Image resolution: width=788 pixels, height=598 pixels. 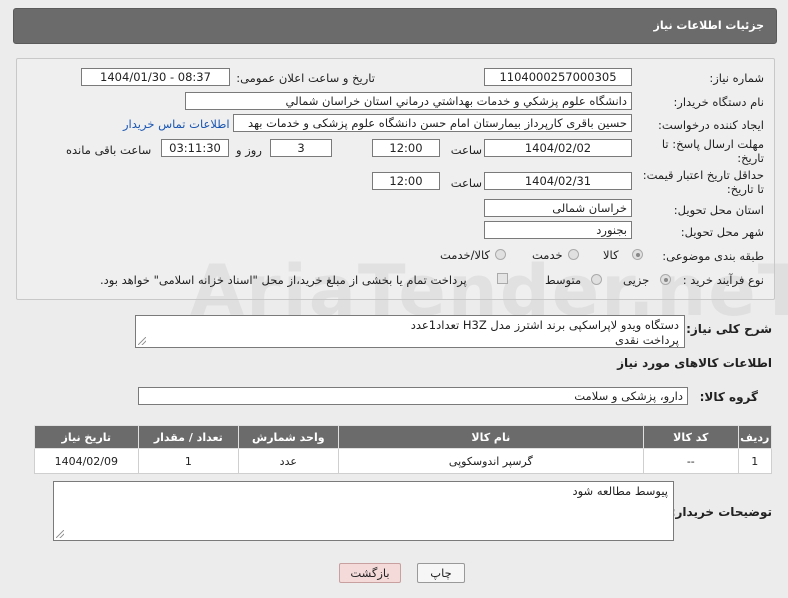 What do you see at coordinates (729, 329) in the screenshot?
I see `description-label: شرح کلی نیاز:` at bounding box center [729, 329].